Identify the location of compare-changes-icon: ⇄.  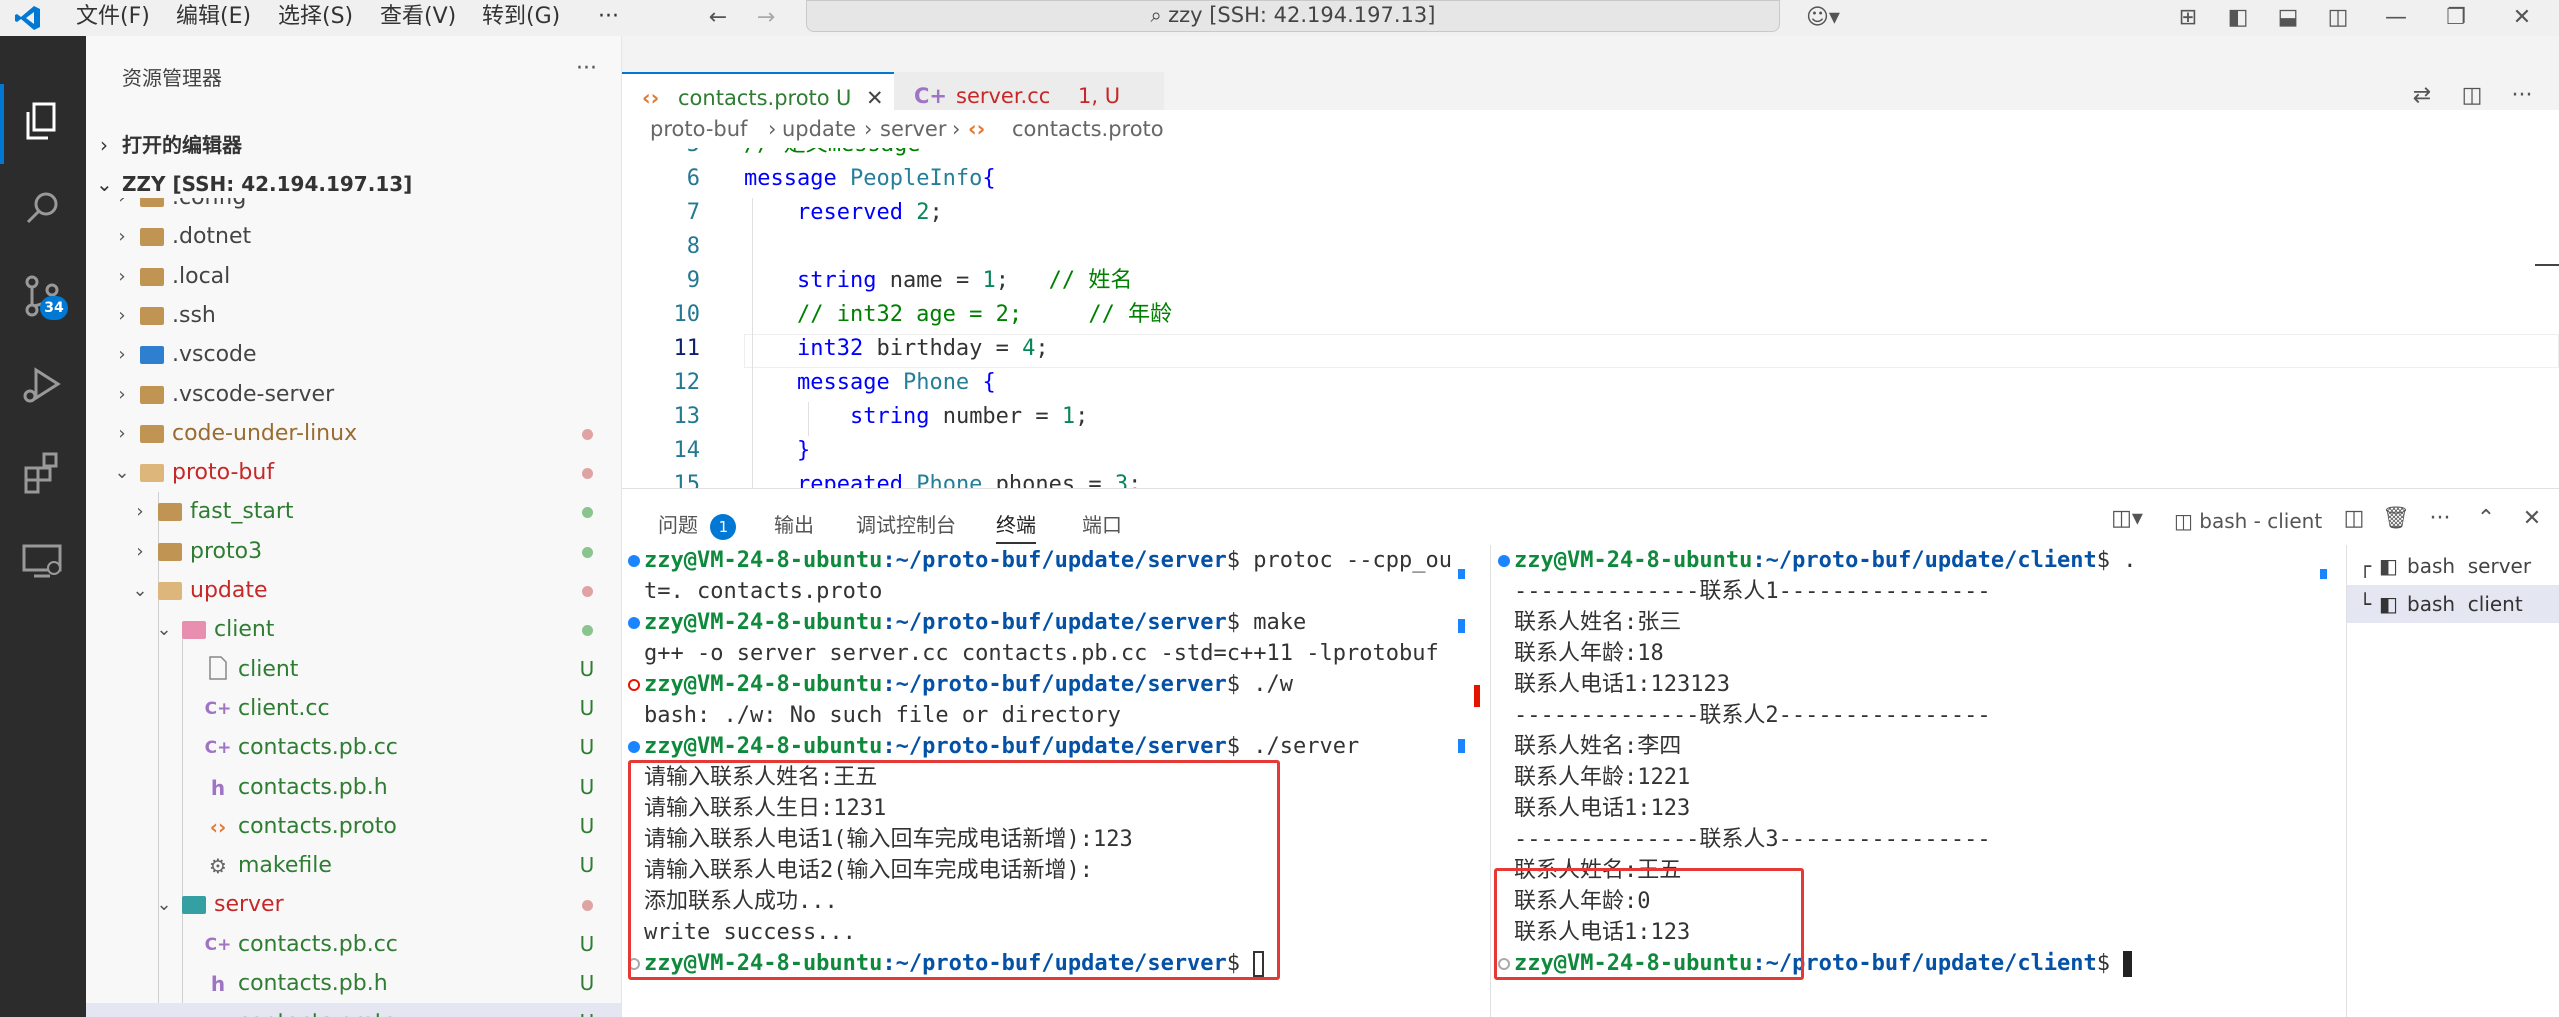
(2422, 96).